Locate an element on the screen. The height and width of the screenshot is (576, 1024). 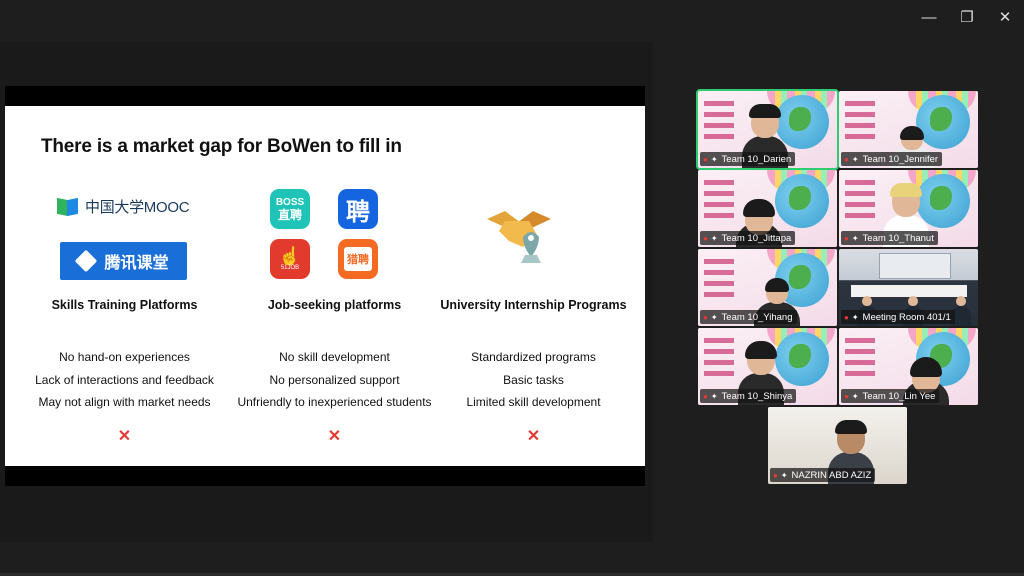
participant-tile: ● ✦ Team 10_Yihang is located at coordinates (767, 287).